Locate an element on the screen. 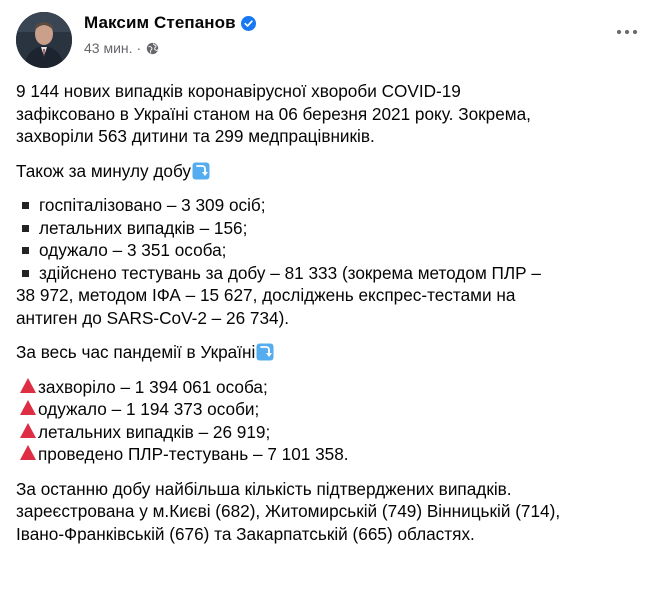 This screenshot has width=659, height=611. daily-item-text: госпіталізовано – 3 309 осіб; is located at coordinates (152, 205).